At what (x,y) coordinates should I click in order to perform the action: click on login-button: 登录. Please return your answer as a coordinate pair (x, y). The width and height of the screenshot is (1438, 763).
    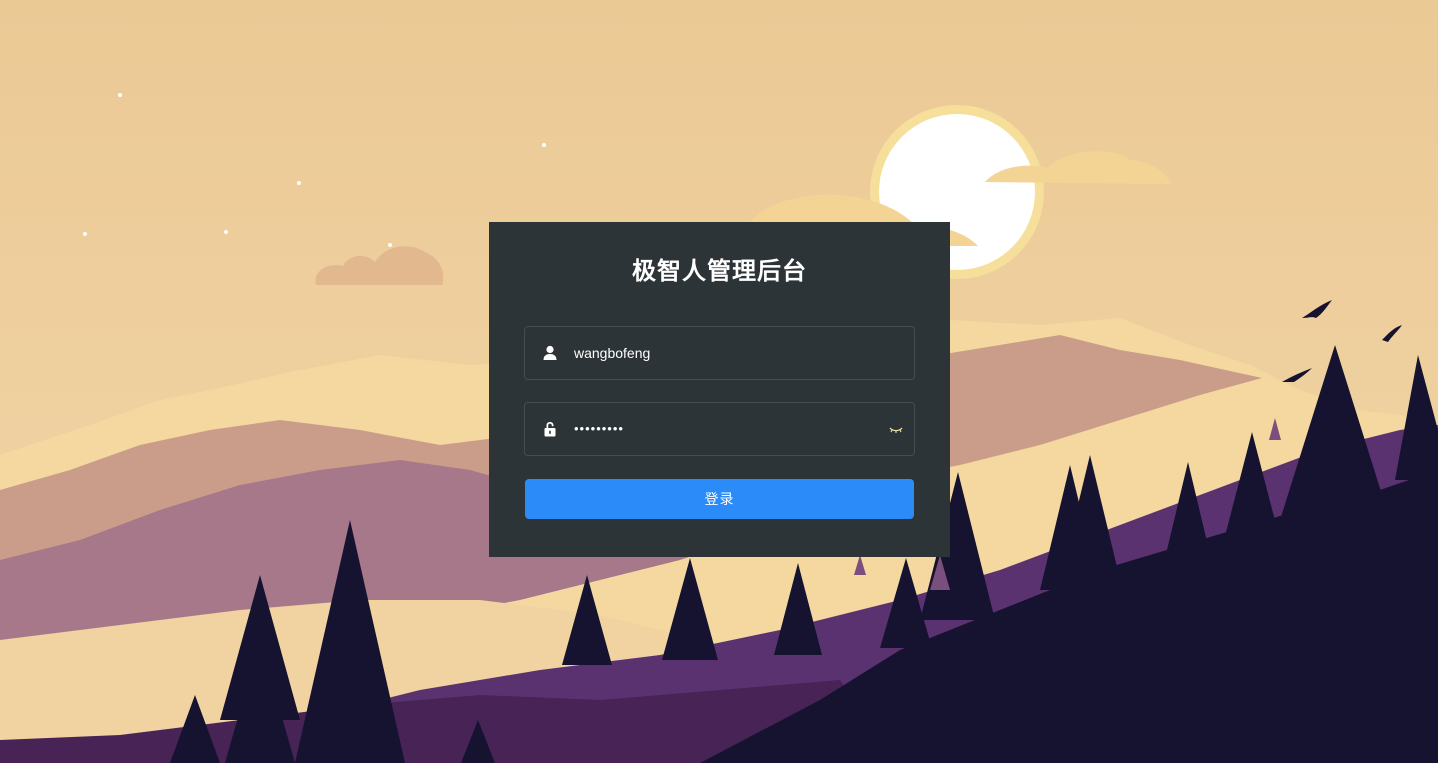
    Looking at the image, I should click on (719, 499).